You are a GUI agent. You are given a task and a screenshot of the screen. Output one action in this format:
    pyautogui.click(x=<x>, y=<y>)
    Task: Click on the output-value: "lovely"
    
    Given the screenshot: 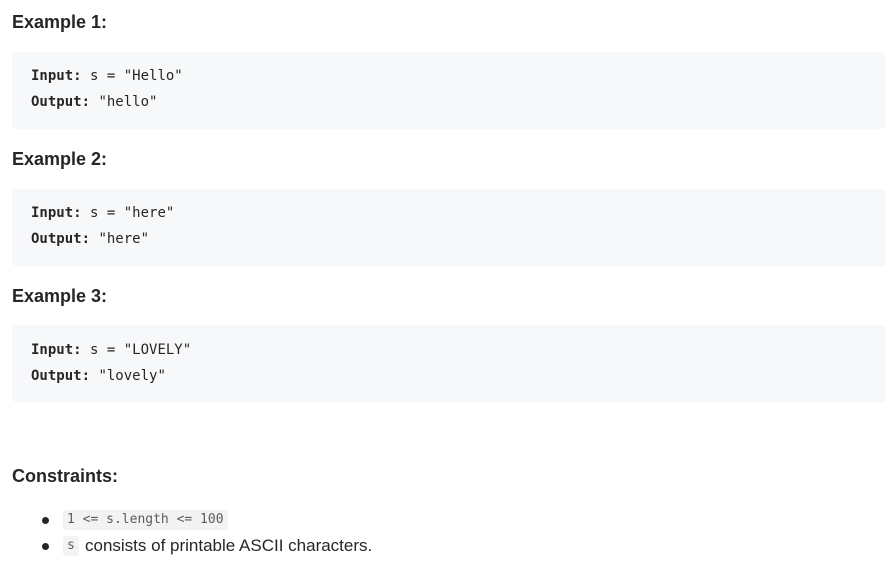 What is the action you would take?
    pyautogui.click(x=132, y=376)
    